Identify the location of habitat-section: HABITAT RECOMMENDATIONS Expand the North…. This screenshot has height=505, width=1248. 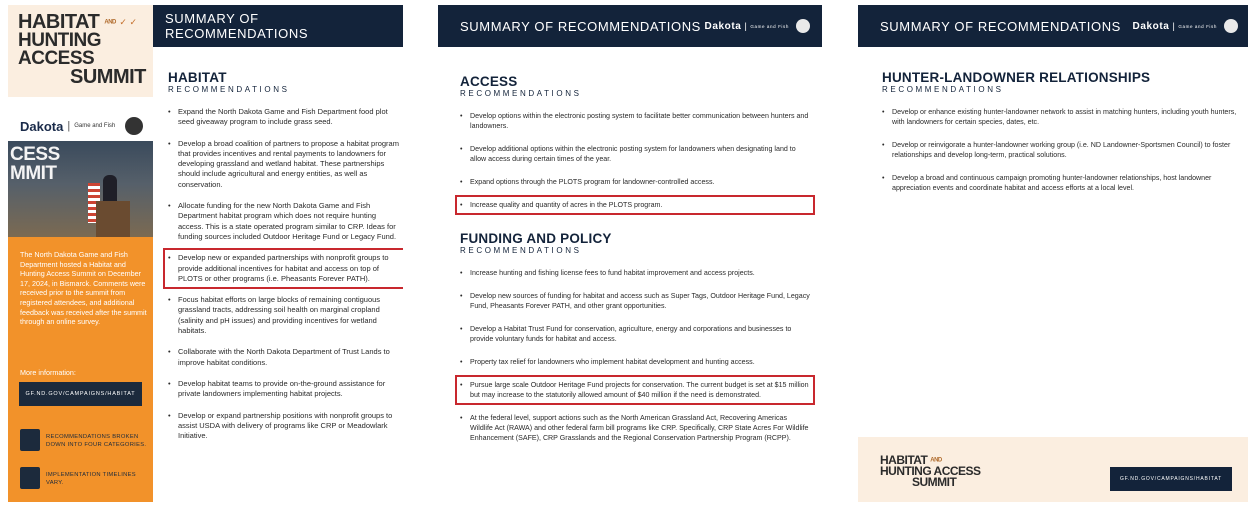
(283, 261).